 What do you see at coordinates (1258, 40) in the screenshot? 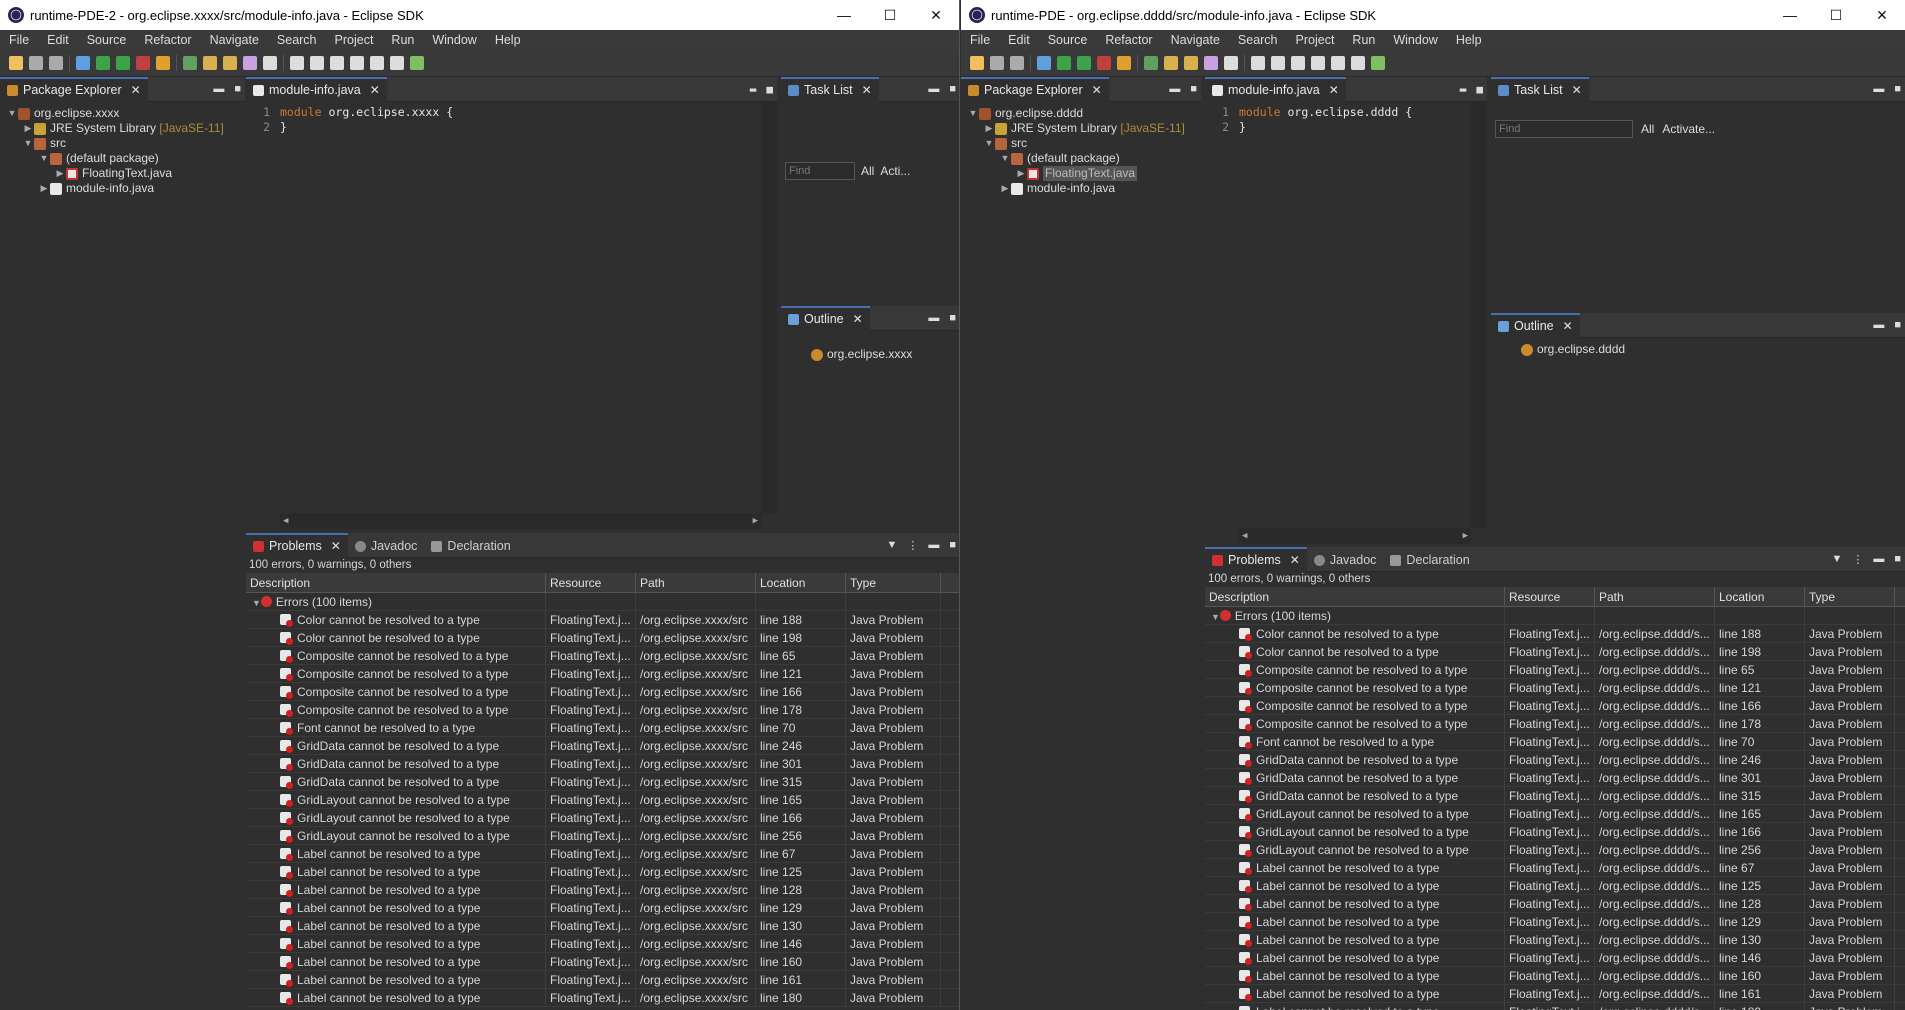
I see `menu-search: Search` at bounding box center [1258, 40].